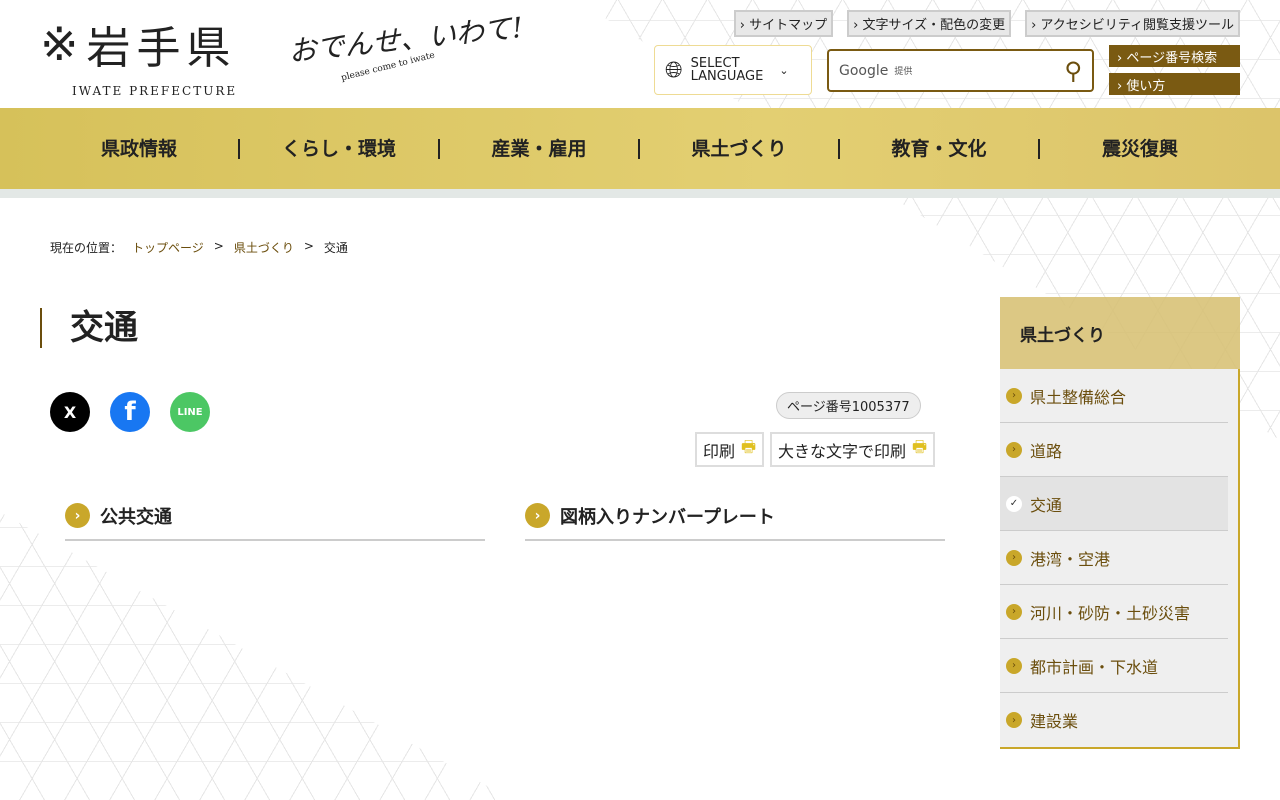 The height and width of the screenshot is (800, 1280). I want to click on sidebar-item: › 建設業, so click(1114, 720).